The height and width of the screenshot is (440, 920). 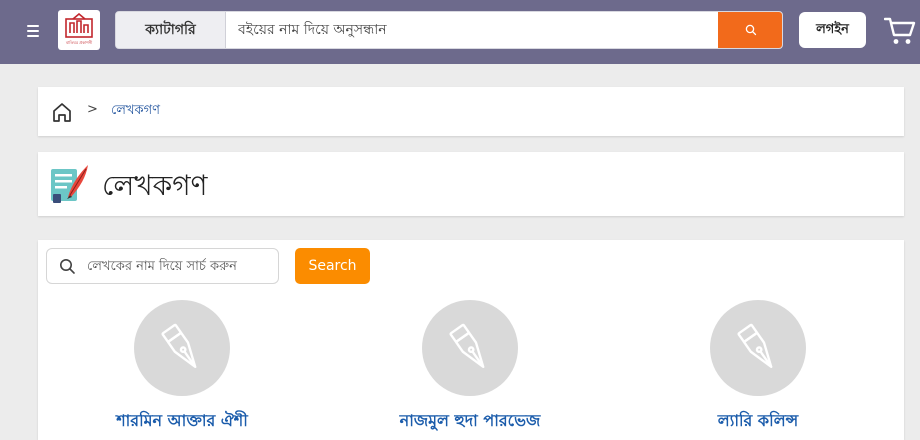 What do you see at coordinates (62, 112) in the screenshot?
I see `home-icon` at bounding box center [62, 112].